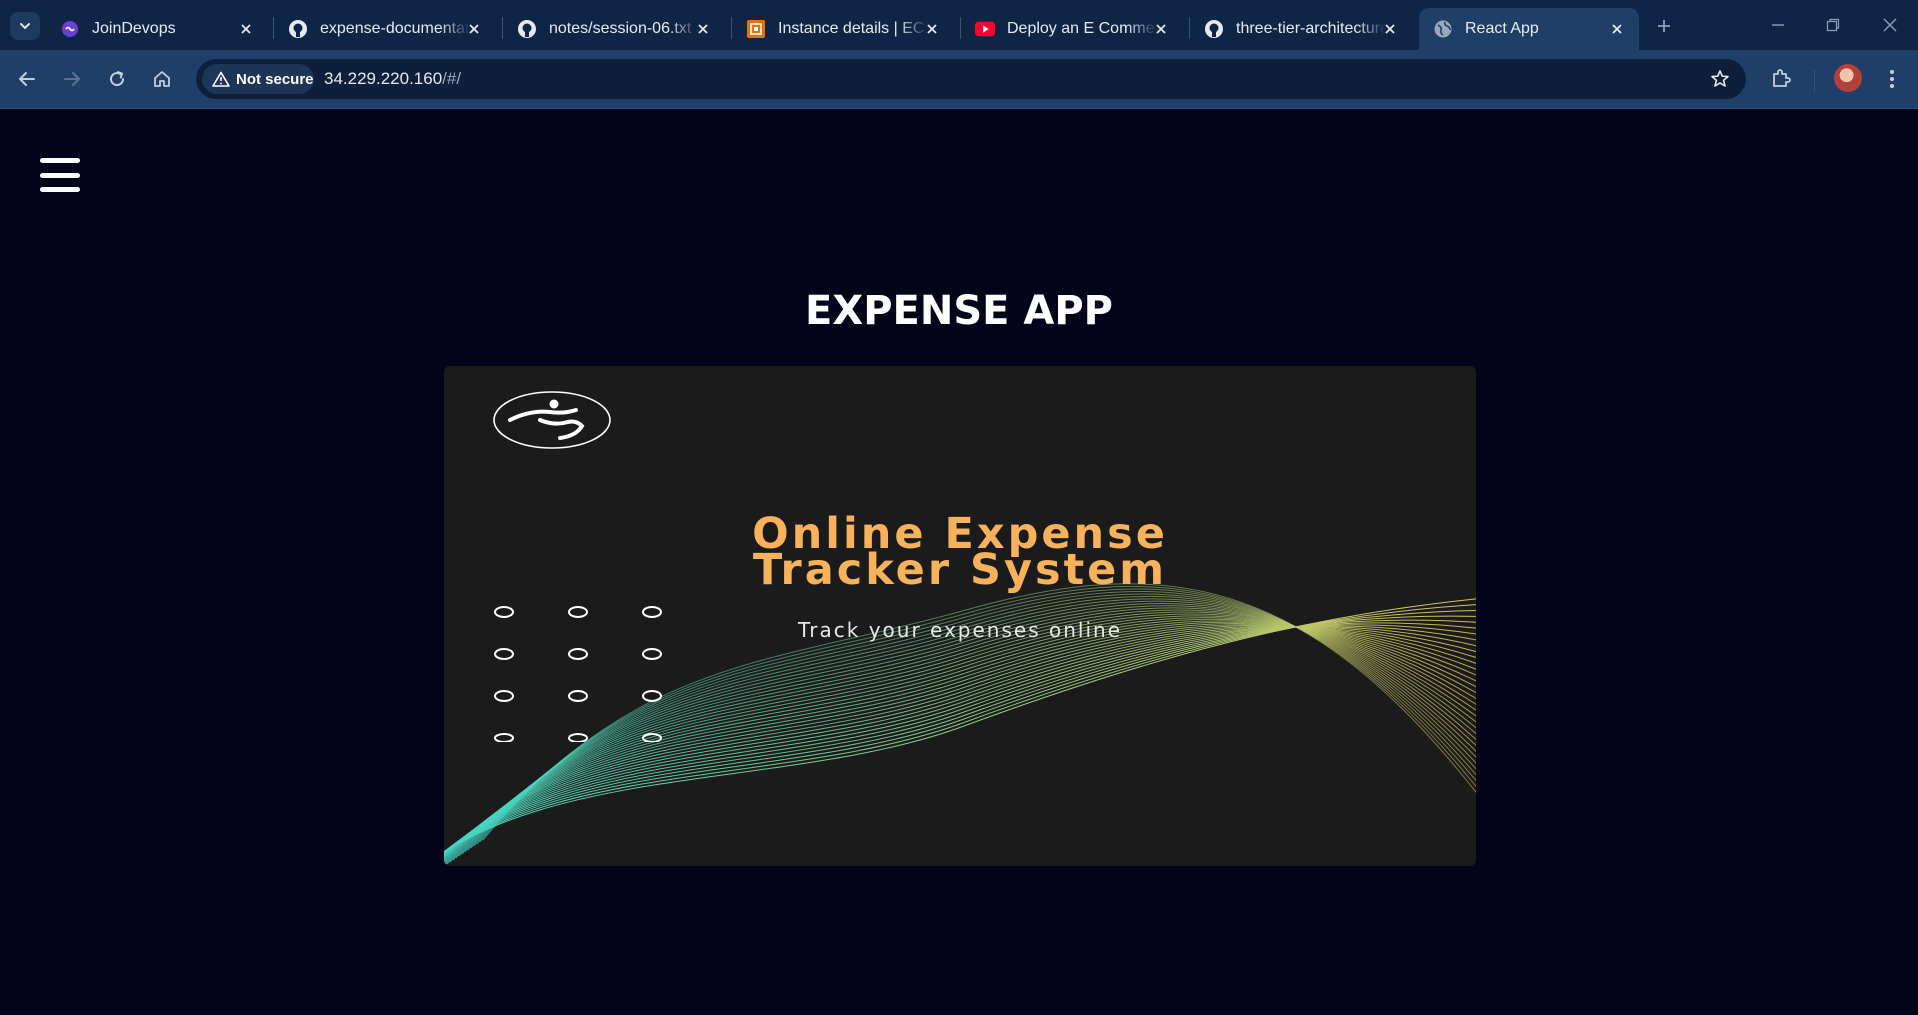  I want to click on tab-search-button, so click(25, 26).